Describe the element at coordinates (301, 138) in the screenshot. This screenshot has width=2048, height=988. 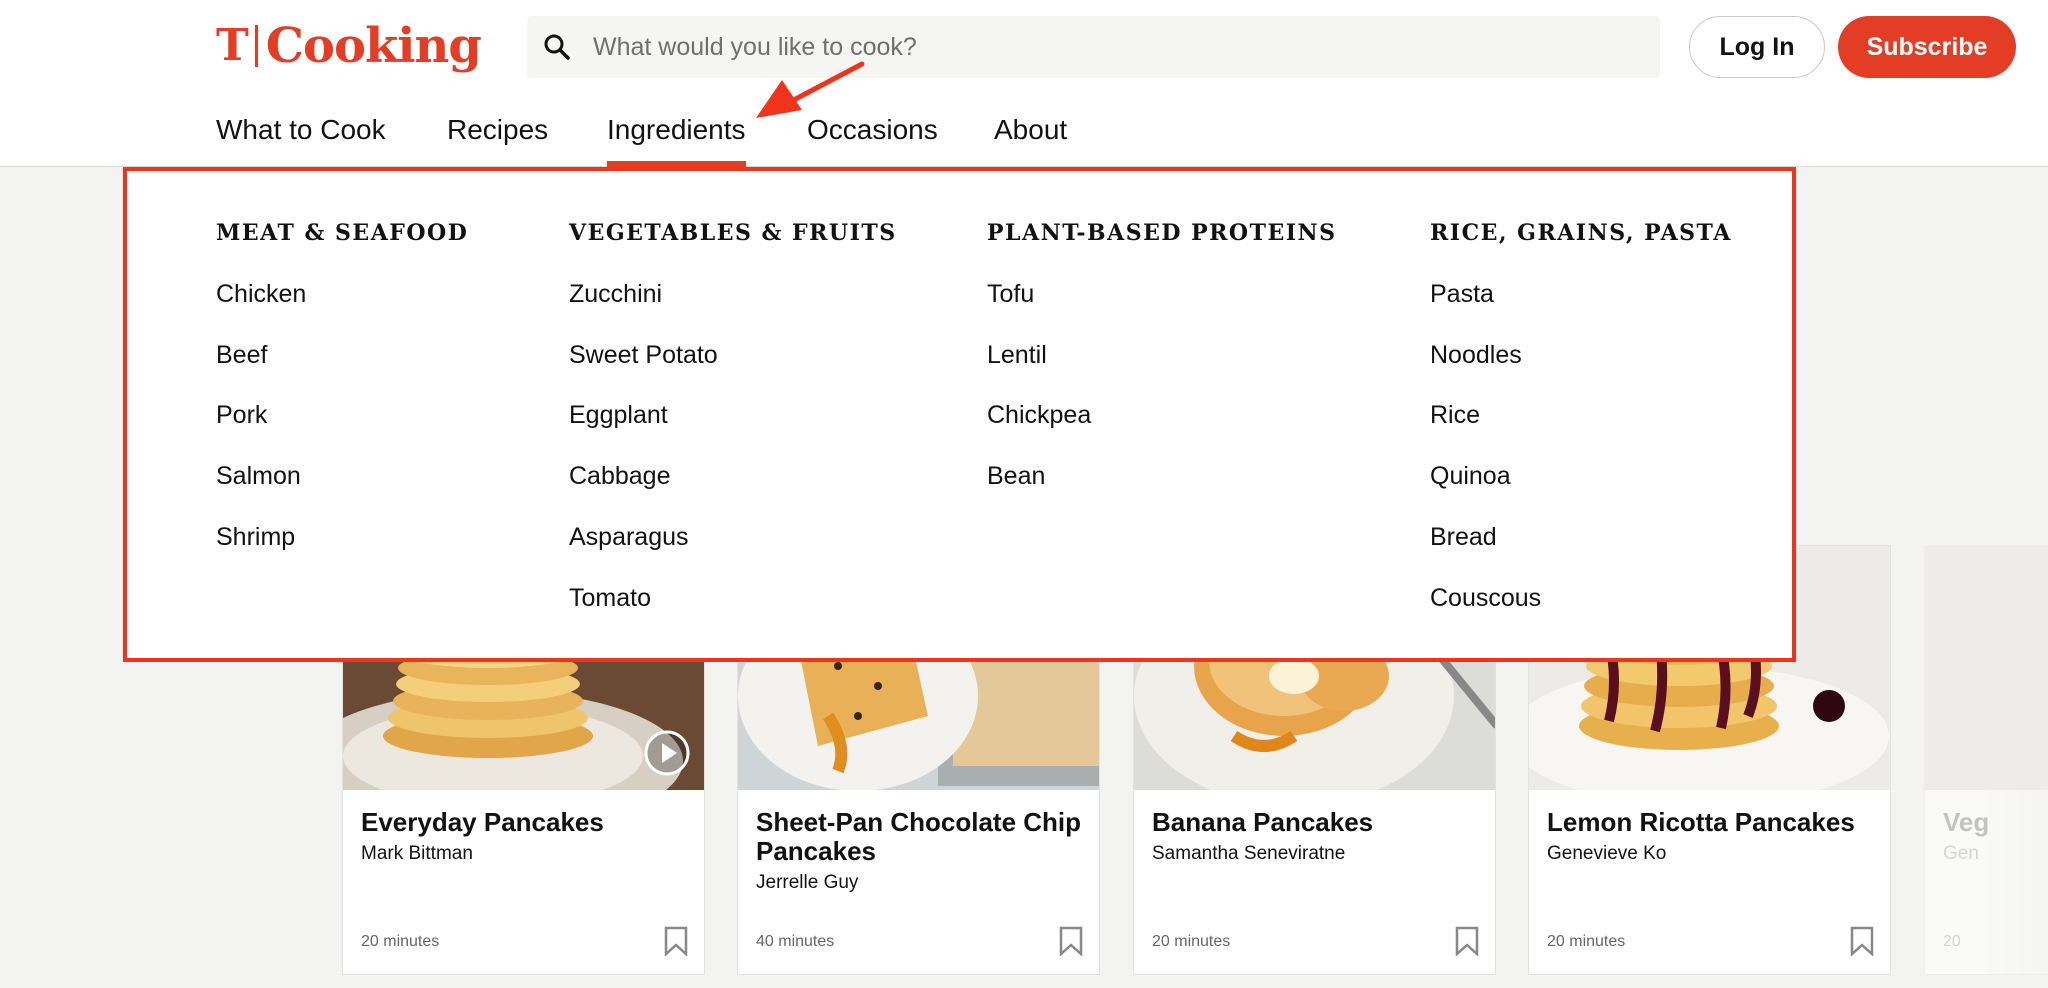
I see `nav-what-to-cook: What to Cook` at that location.